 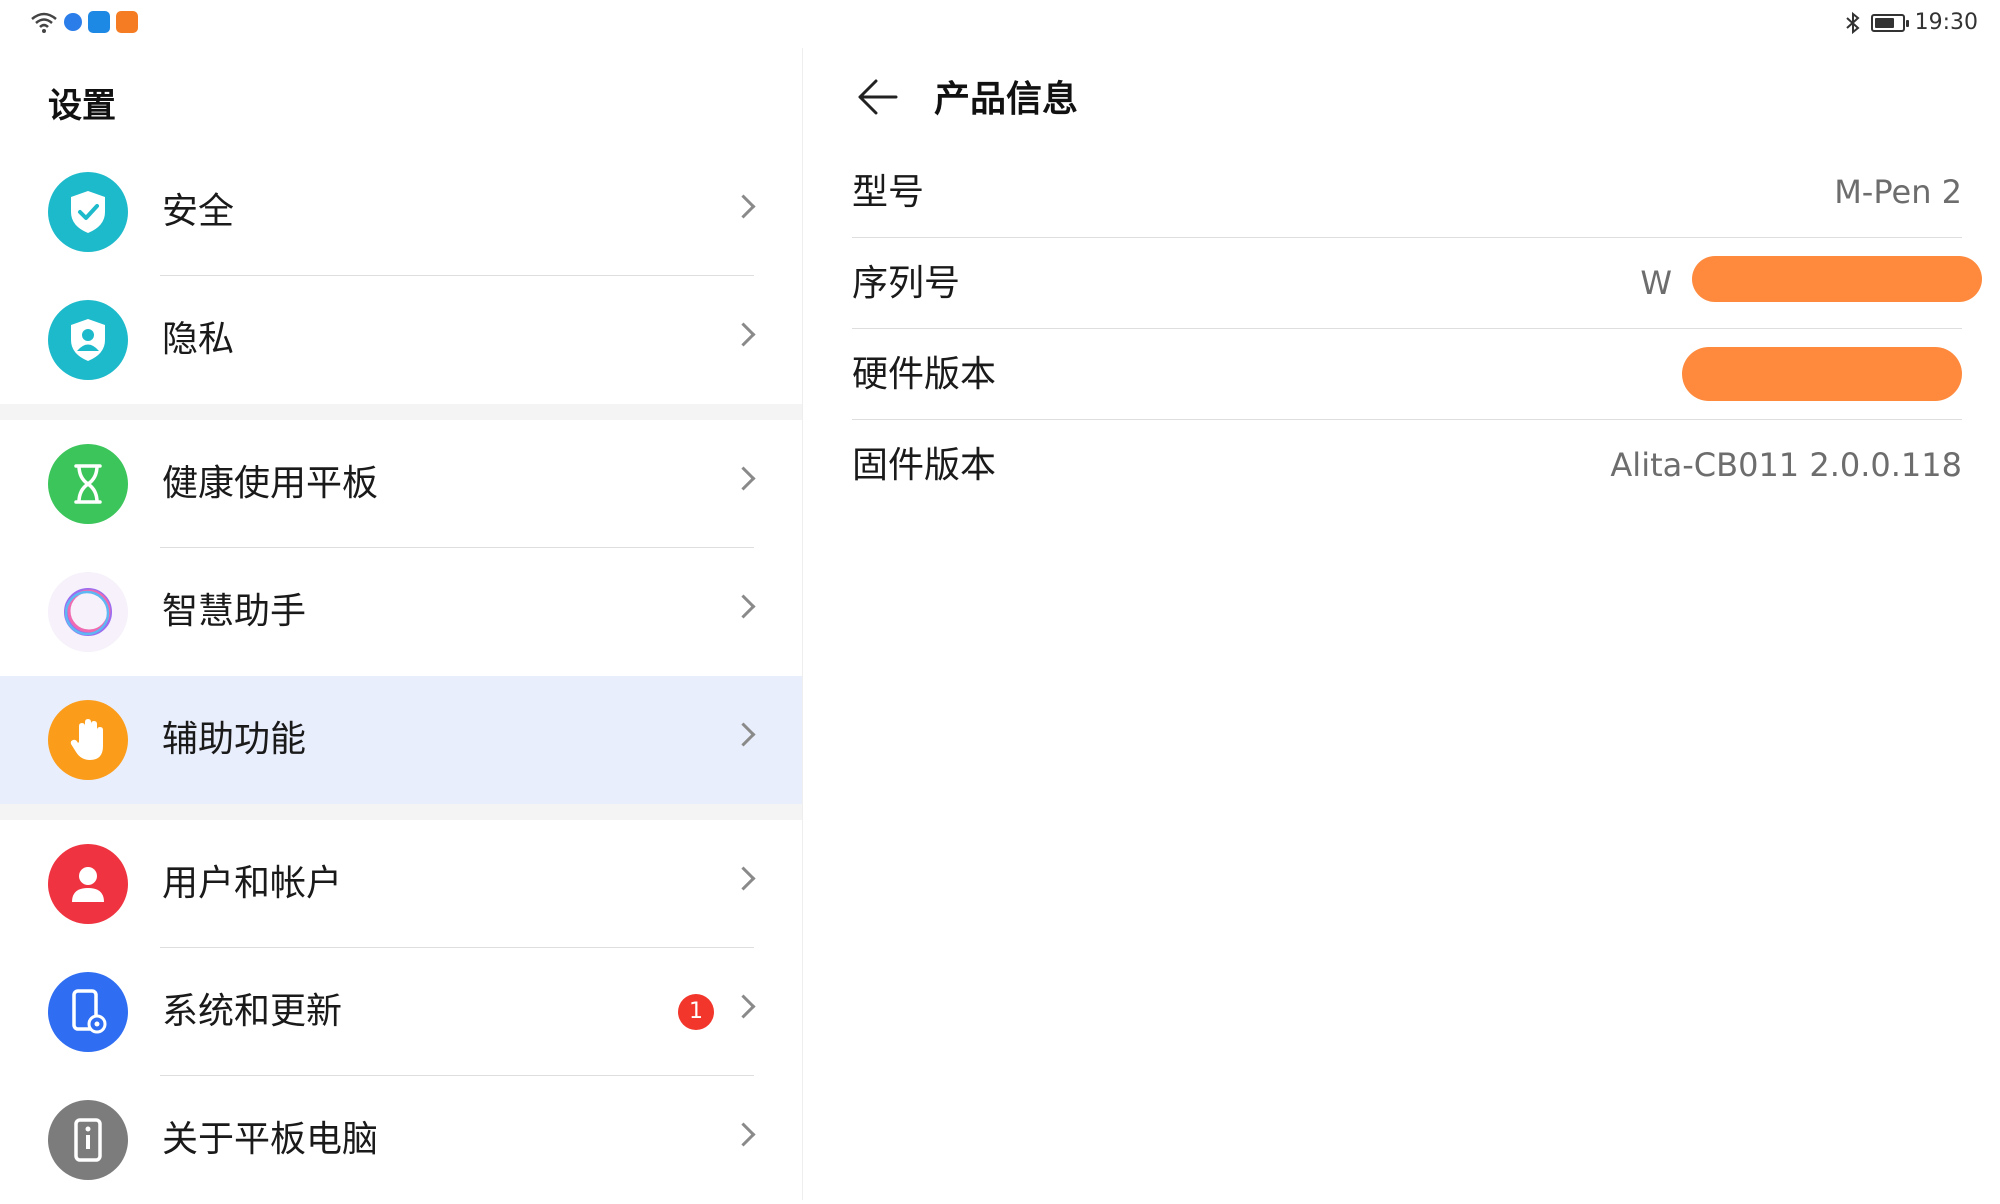 What do you see at coordinates (401, 212) in the screenshot?
I see `settings-item-security: 安全` at bounding box center [401, 212].